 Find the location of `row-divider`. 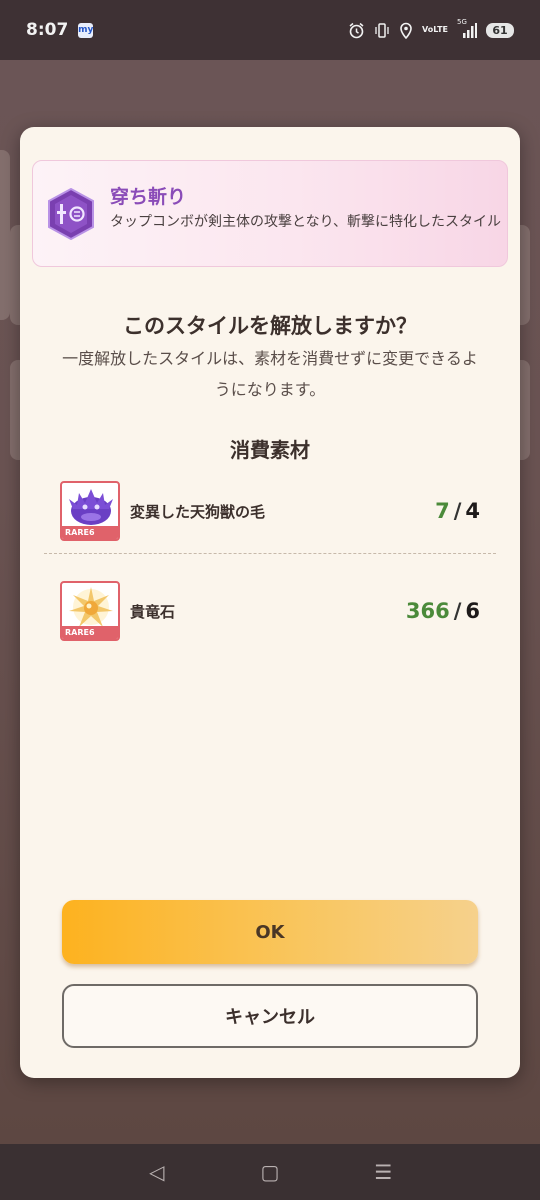

row-divider is located at coordinates (270, 553).